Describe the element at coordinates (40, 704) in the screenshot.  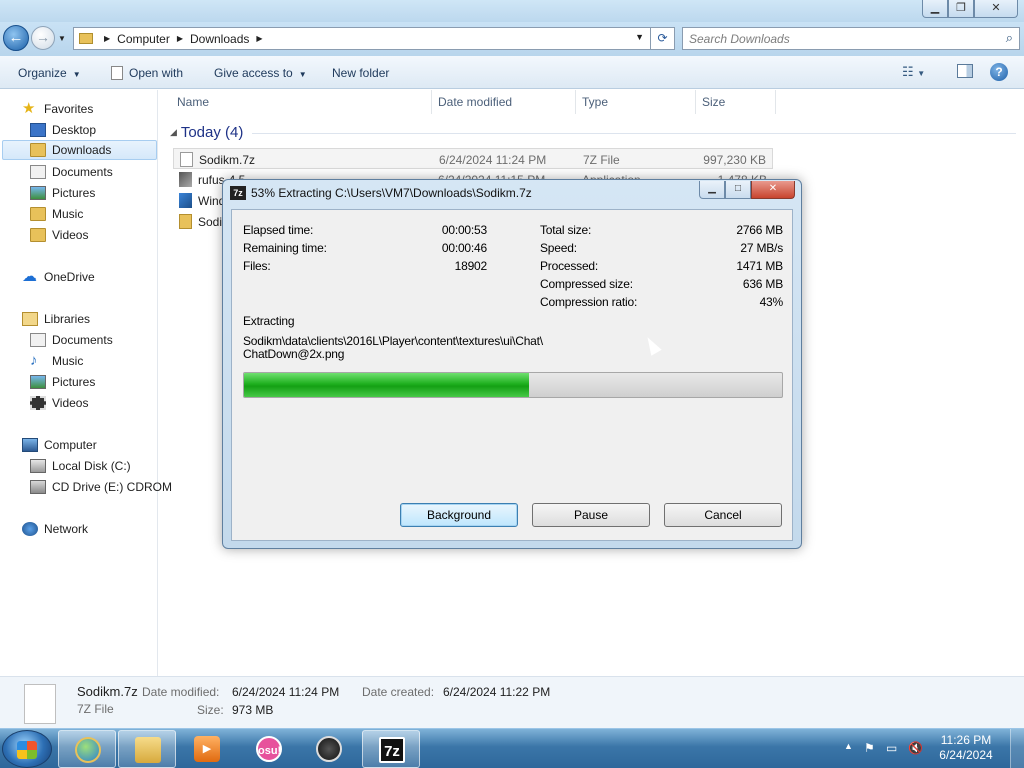
I see `file-icon` at that location.